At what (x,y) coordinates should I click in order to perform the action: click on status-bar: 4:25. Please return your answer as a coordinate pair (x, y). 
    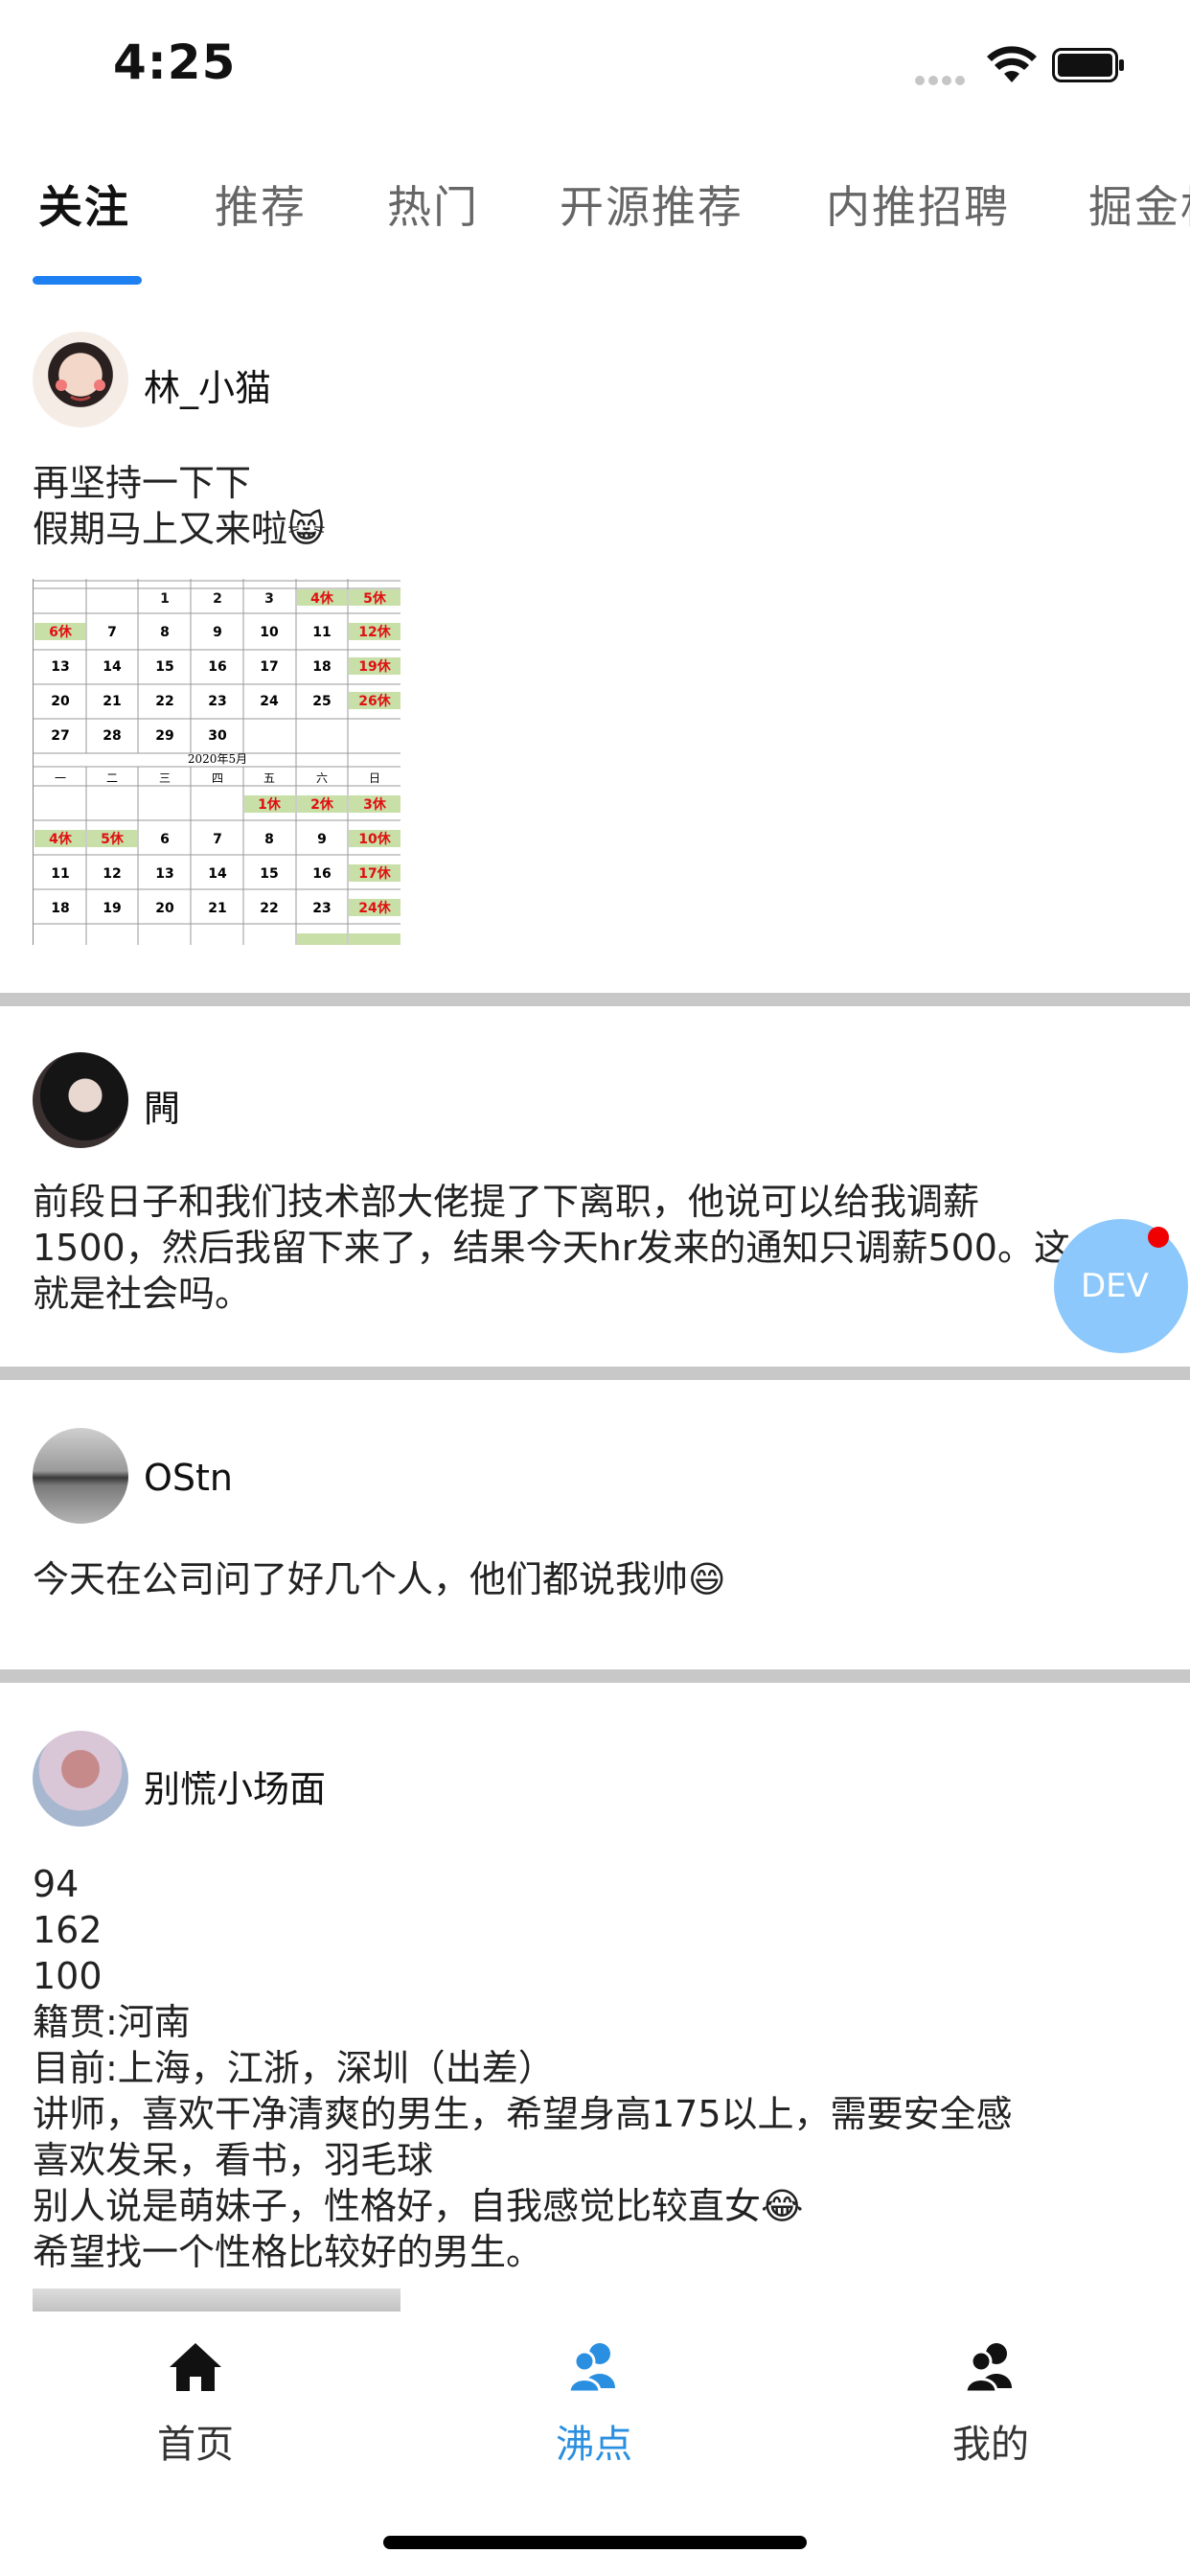
    Looking at the image, I should click on (595, 67).